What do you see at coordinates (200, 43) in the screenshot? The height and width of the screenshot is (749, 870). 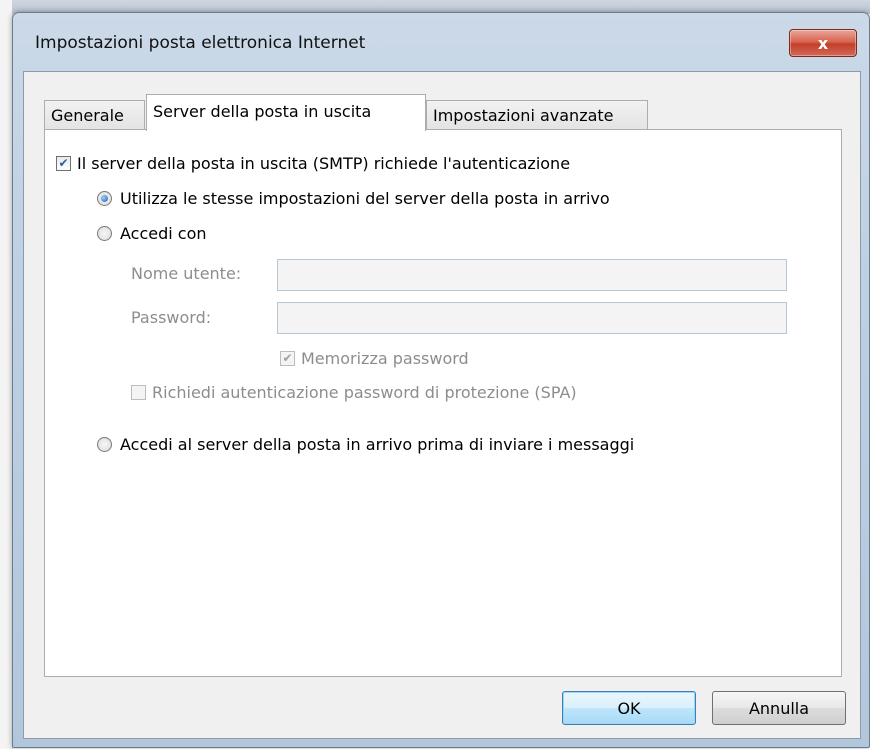 I see `dialog-title: Impostazioni posta elettronica Internet` at bounding box center [200, 43].